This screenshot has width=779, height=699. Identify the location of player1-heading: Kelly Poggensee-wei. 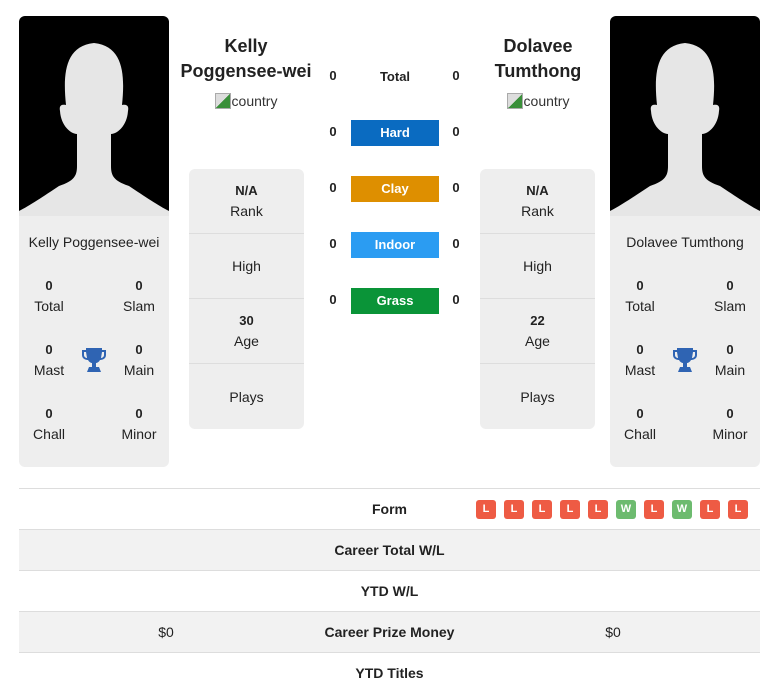
(246, 59).